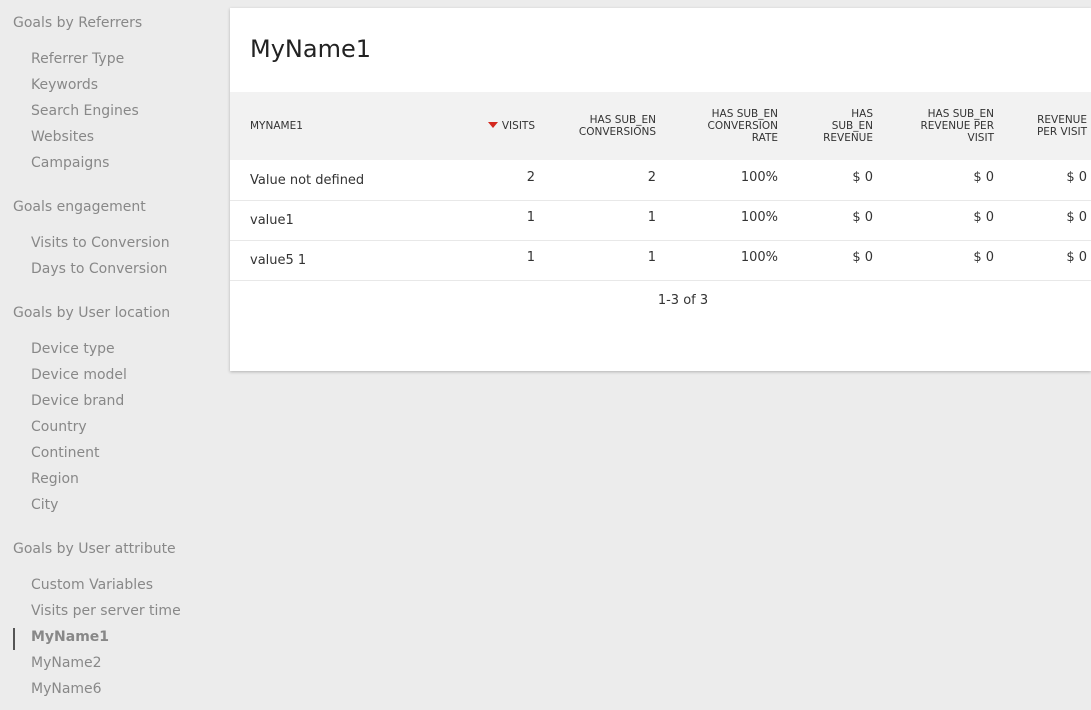 This screenshot has height=710, width=1091. What do you see at coordinates (100, 243) in the screenshot?
I see `nav-item-visits-to-conversion: Visits to Conversion` at bounding box center [100, 243].